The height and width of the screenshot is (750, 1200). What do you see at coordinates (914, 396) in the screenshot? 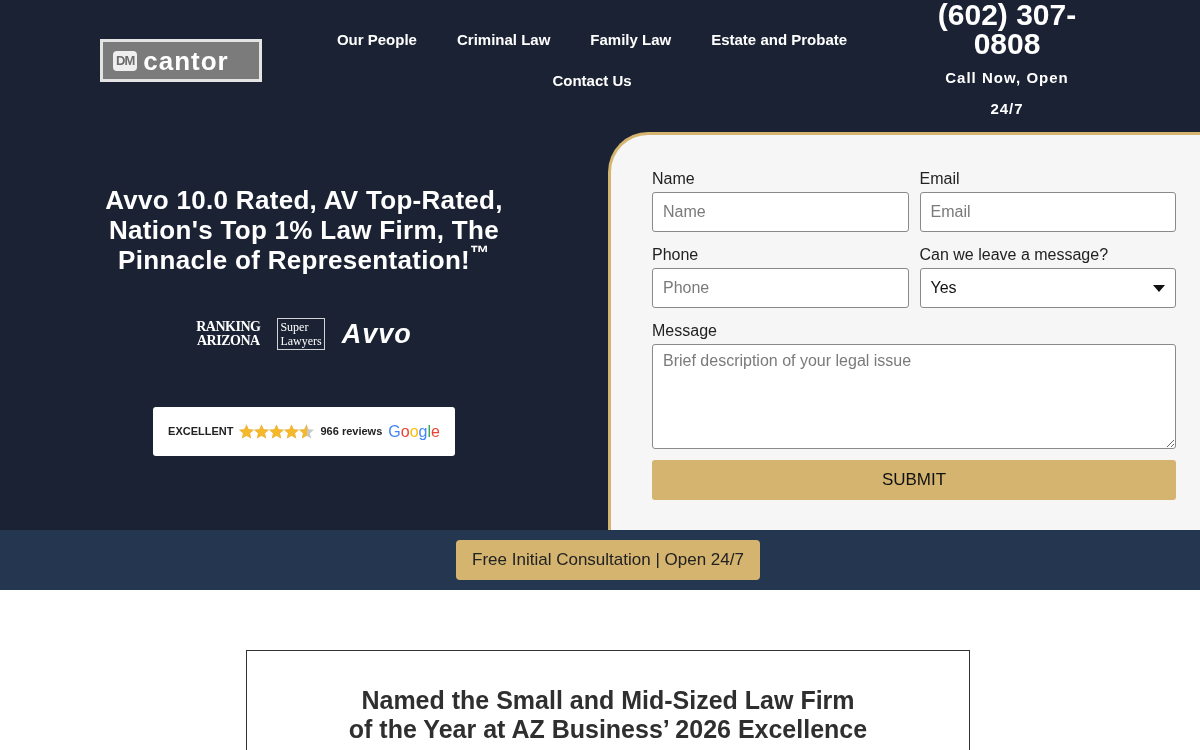
I see `message-field: Brief description of your legal issue` at bounding box center [914, 396].